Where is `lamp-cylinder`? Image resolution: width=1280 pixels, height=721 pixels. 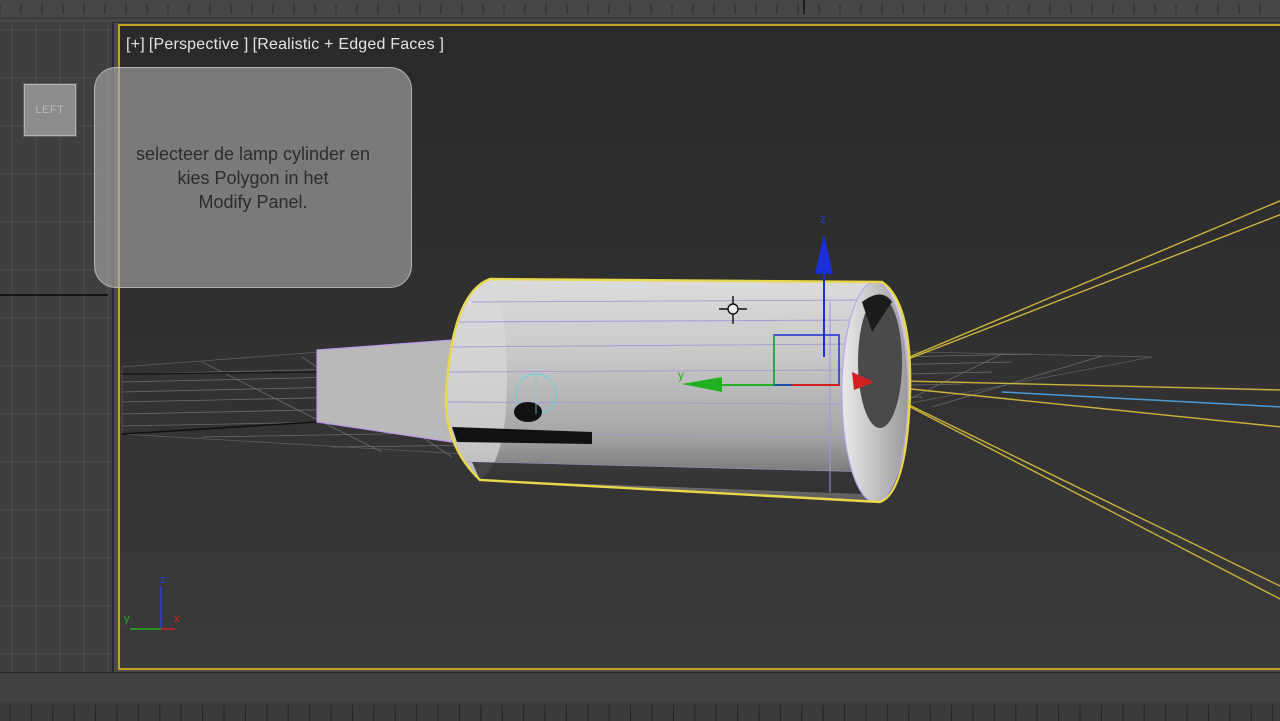 lamp-cylinder is located at coordinates (678, 390).